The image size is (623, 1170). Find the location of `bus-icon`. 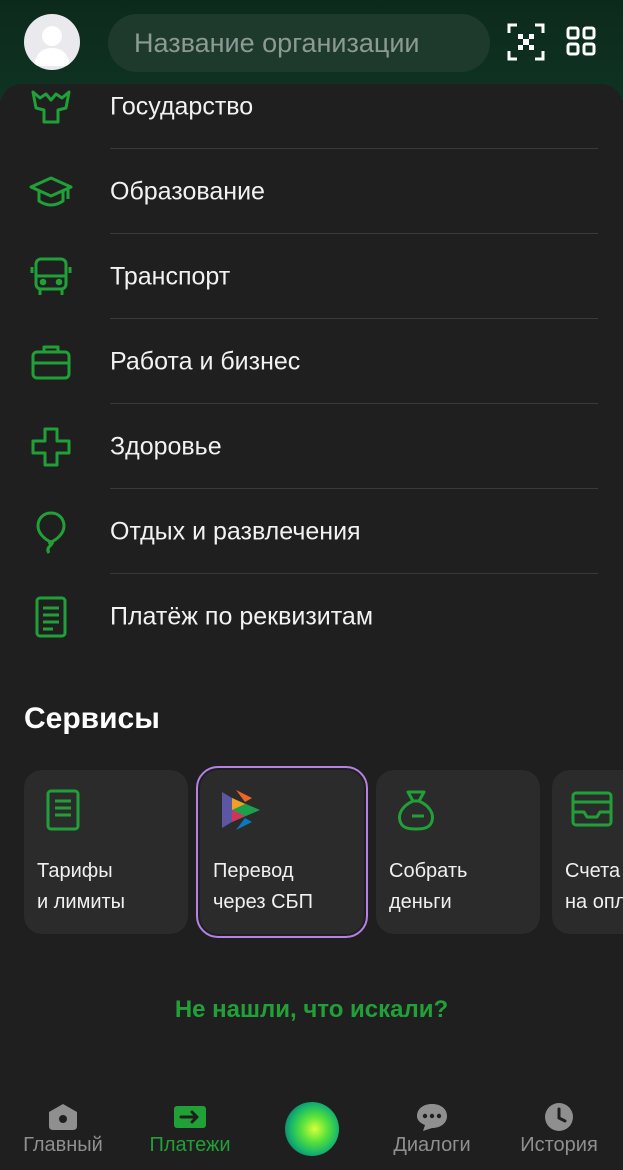

bus-icon is located at coordinates (51, 276).